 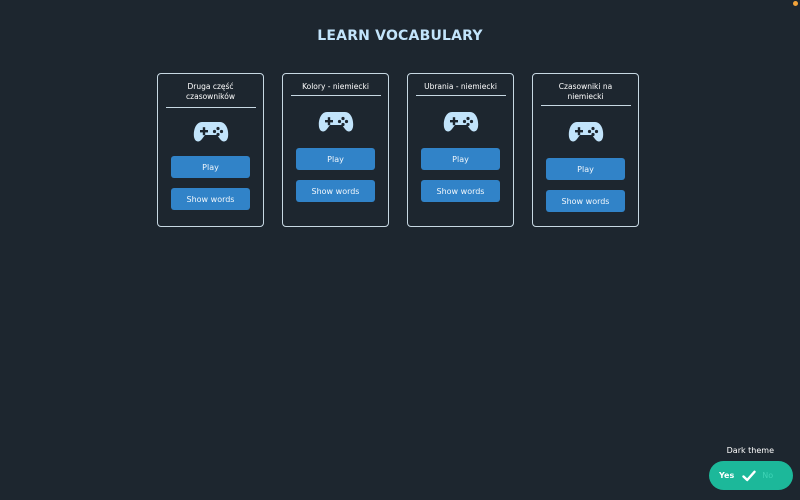 I want to click on toggle-yes-label: Yes, so click(x=727, y=475).